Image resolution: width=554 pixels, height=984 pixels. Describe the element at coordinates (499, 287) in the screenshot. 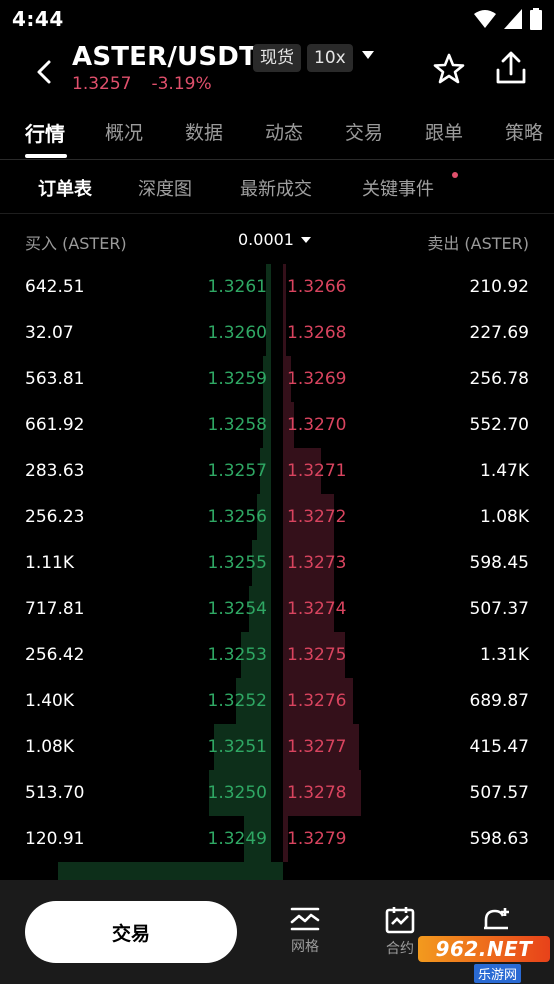

I see `ask-quantity: 210.92` at that location.